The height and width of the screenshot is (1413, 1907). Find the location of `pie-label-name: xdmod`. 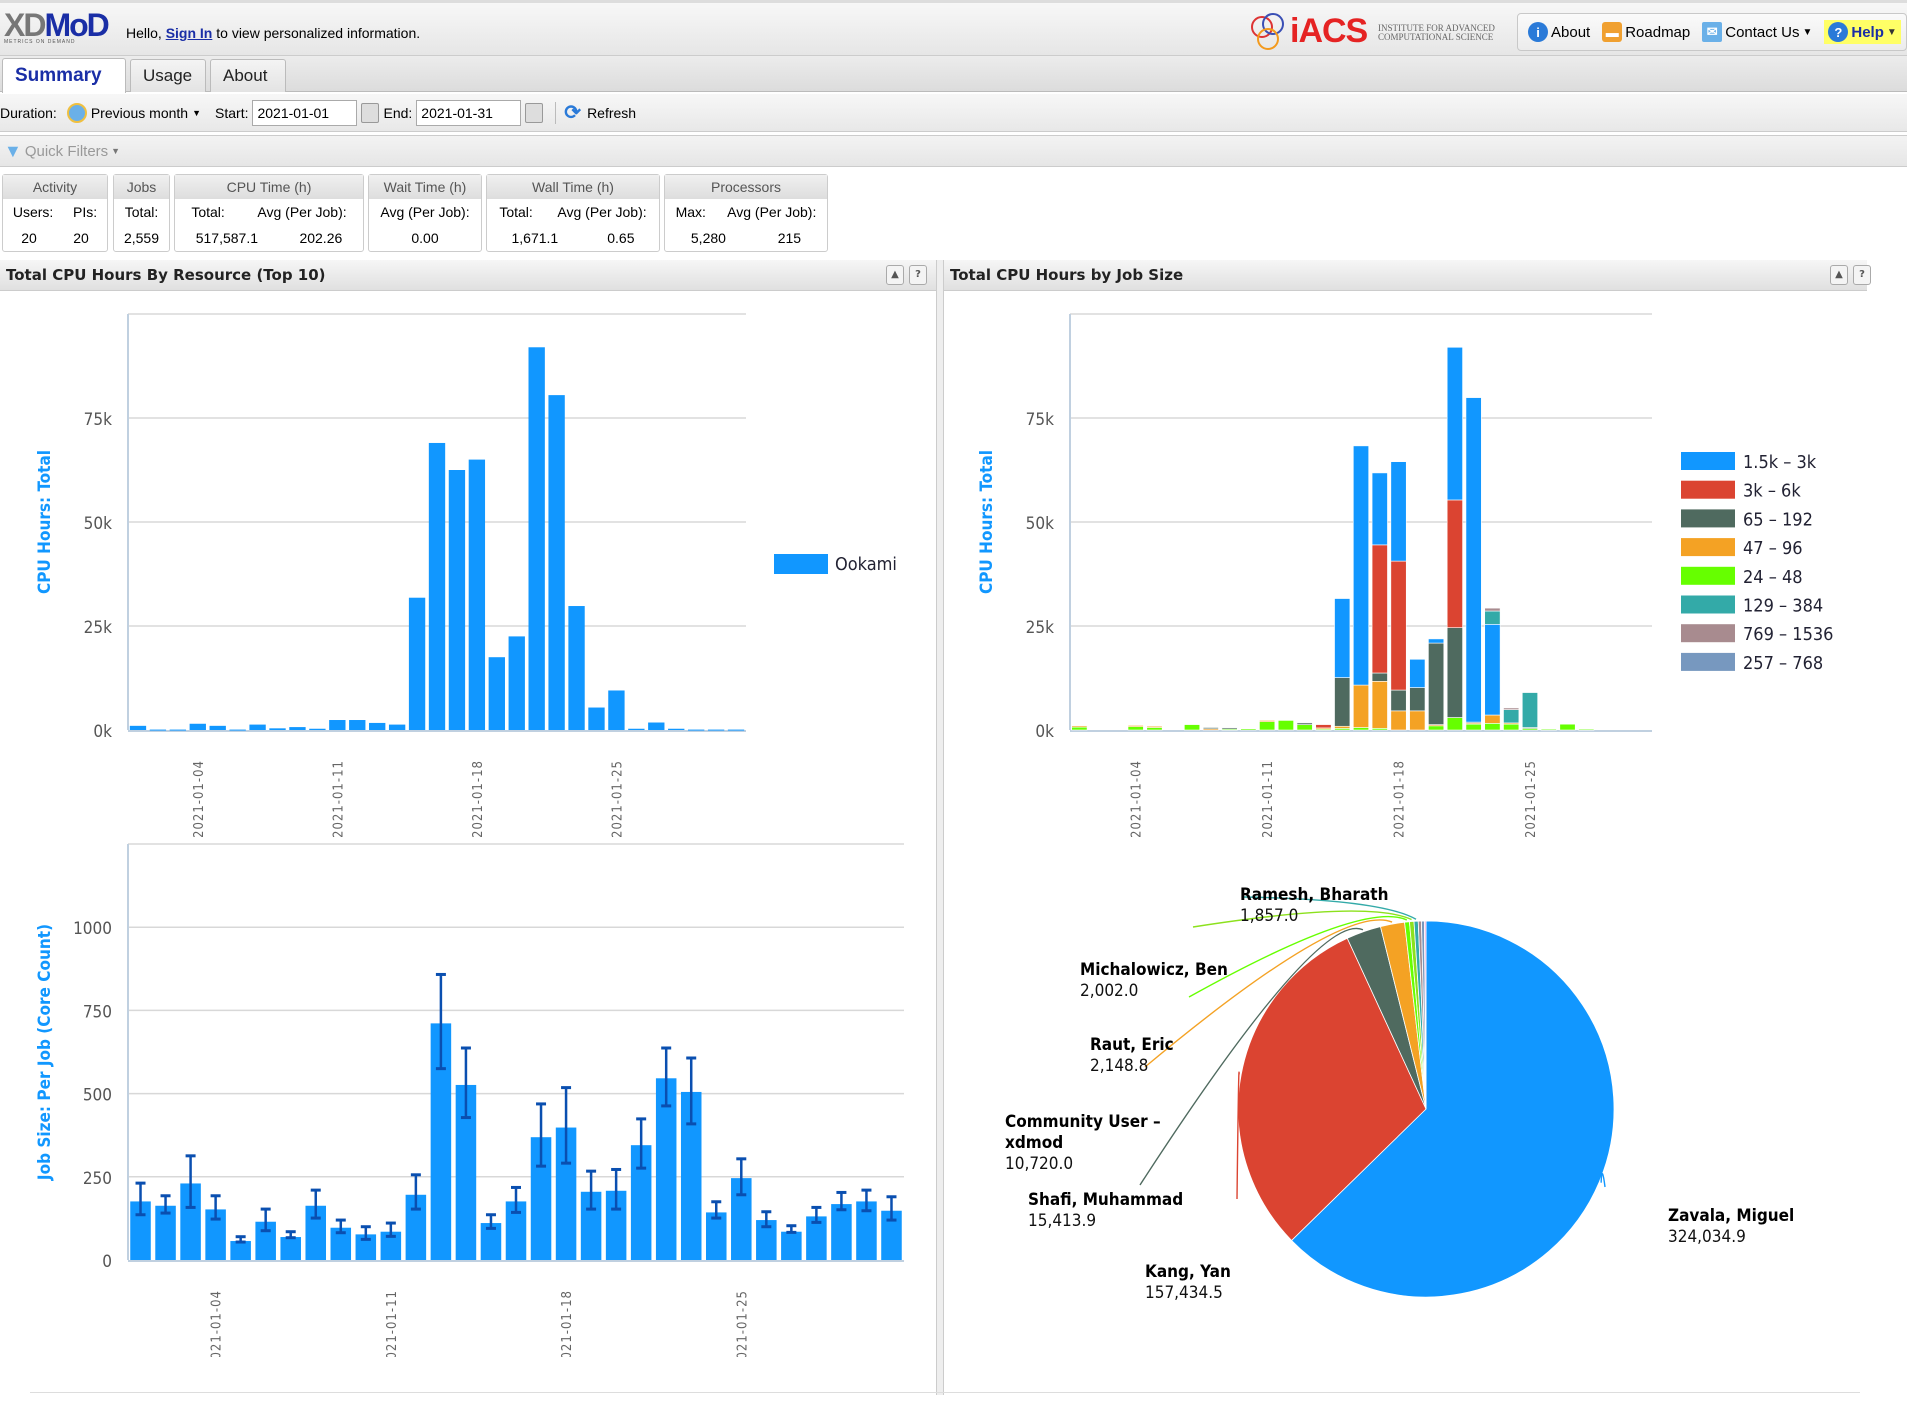

pie-label-name: xdmod is located at coordinates (1034, 1143).